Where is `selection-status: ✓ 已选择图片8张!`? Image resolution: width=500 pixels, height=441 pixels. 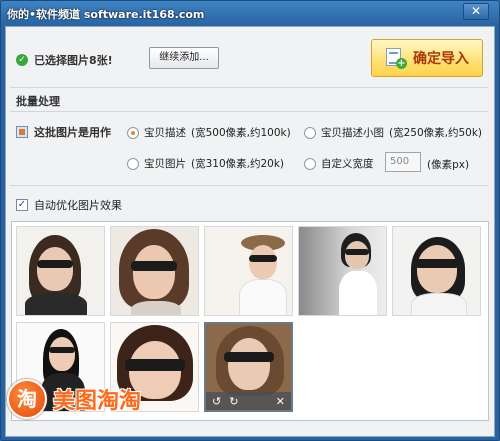
selection-status: ✓ 已选择图片8张! is located at coordinates (64, 60).